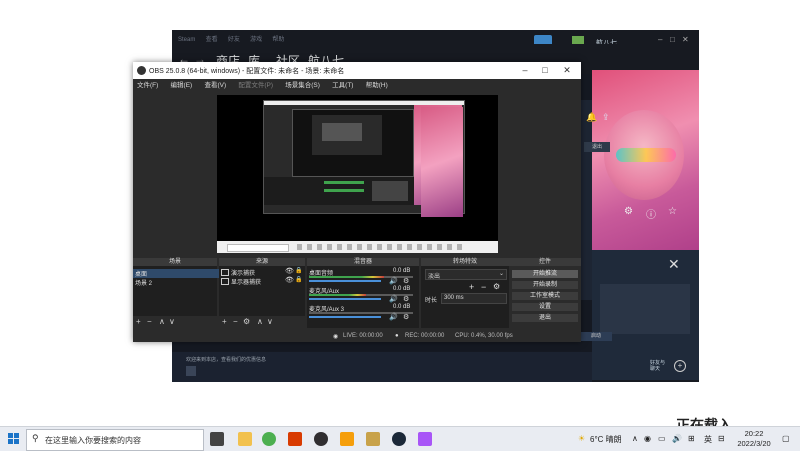 This screenshot has width=800, height=451. Describe the element at coordinates (143, 282) in the screenshot. I see `scene-item: 场景 2` at that location.